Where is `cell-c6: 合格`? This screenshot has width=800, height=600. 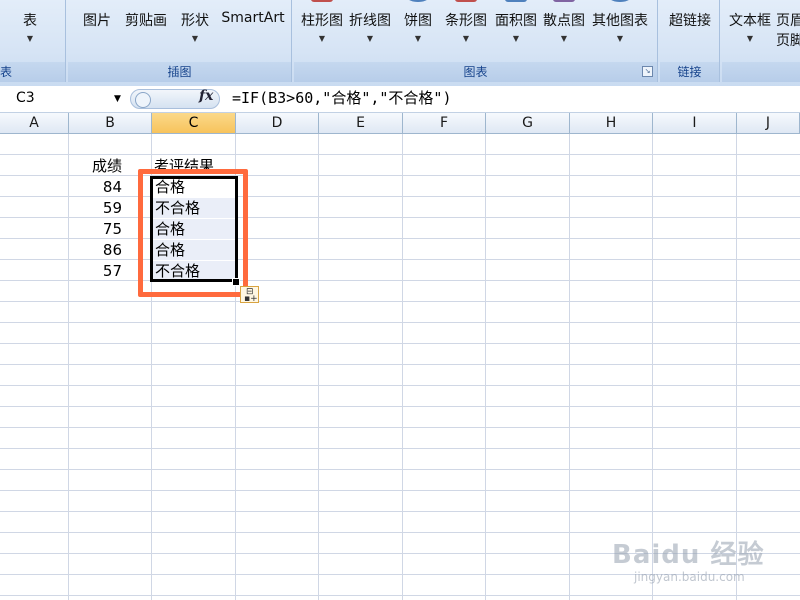
cell-c6: 合格 is located at coordinates (194, 250).